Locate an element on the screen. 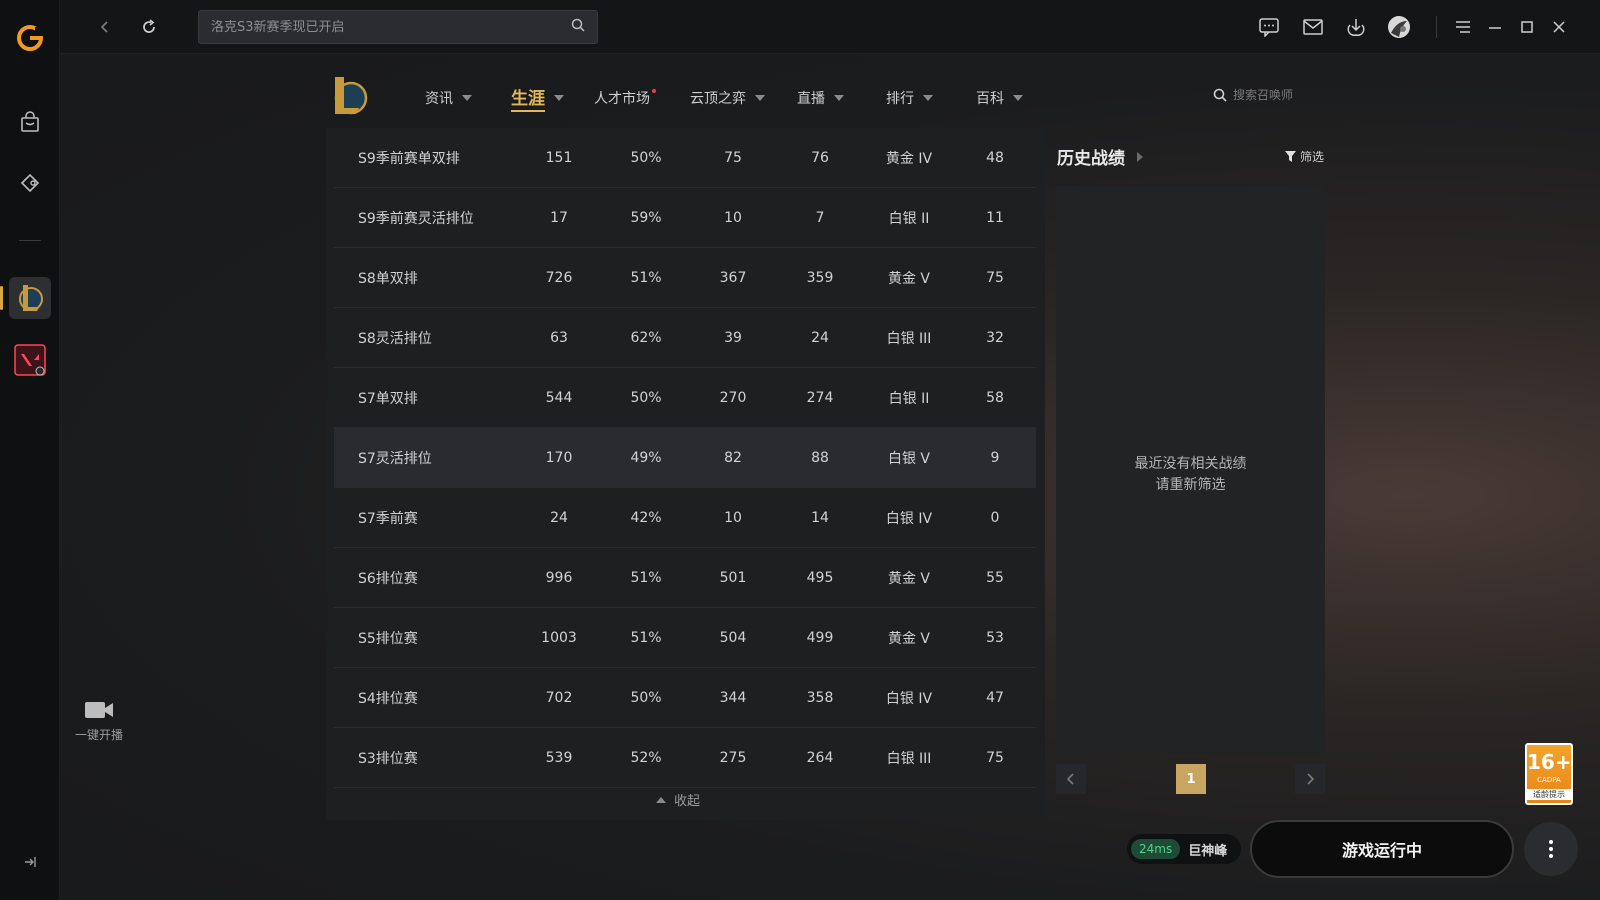 The image size is (1600, 900). table-row: S7灵活排位 170 49% 82 88 白银 V 9 is located at coordinates (685, 458).